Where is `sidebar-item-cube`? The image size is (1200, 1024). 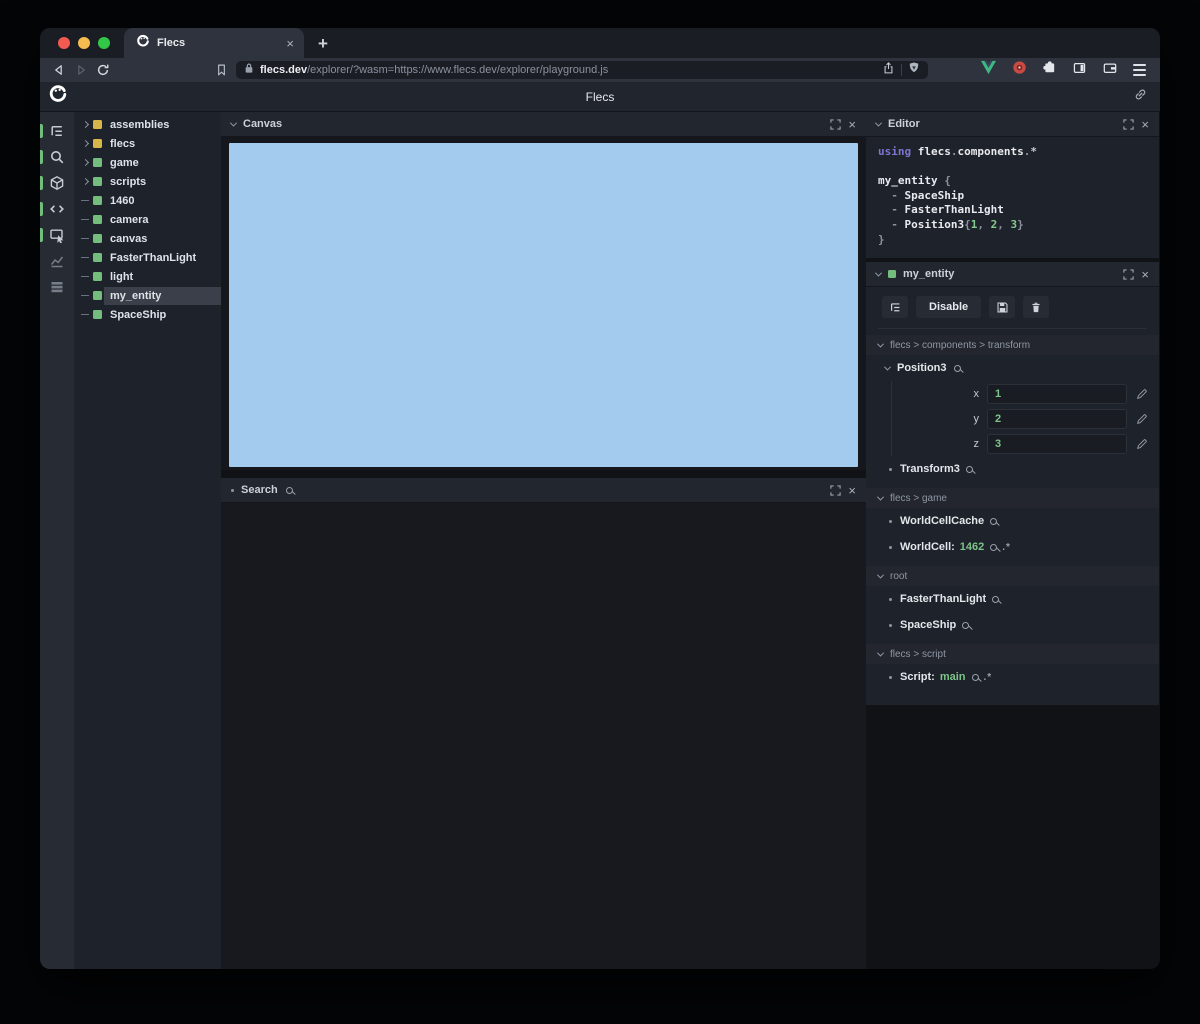
sidebar-item-cube is located at coordinates (57, 183).